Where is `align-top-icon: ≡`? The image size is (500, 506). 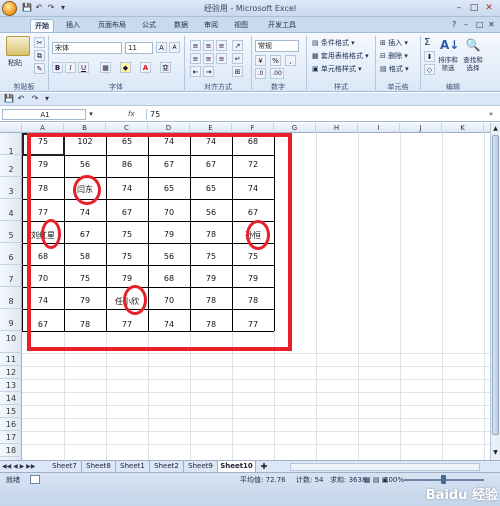 align-top-icon: ≡ is located at coordinates (195, 45).